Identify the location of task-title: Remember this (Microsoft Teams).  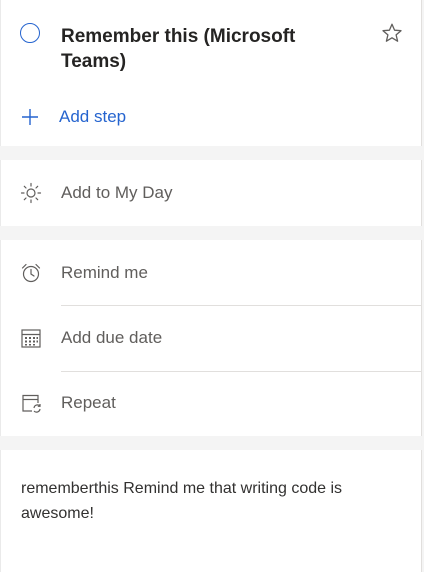
(211, 49).